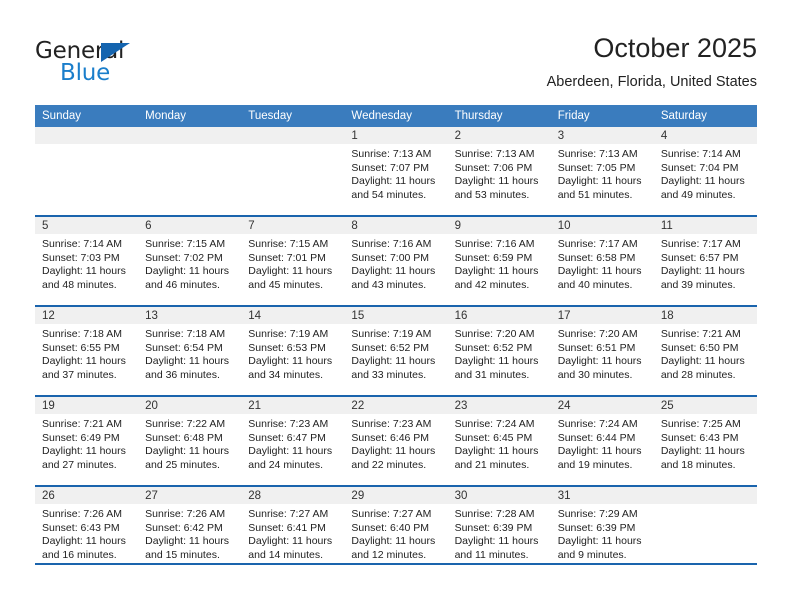  I want to click on day-number: 18, so click(705, 315).